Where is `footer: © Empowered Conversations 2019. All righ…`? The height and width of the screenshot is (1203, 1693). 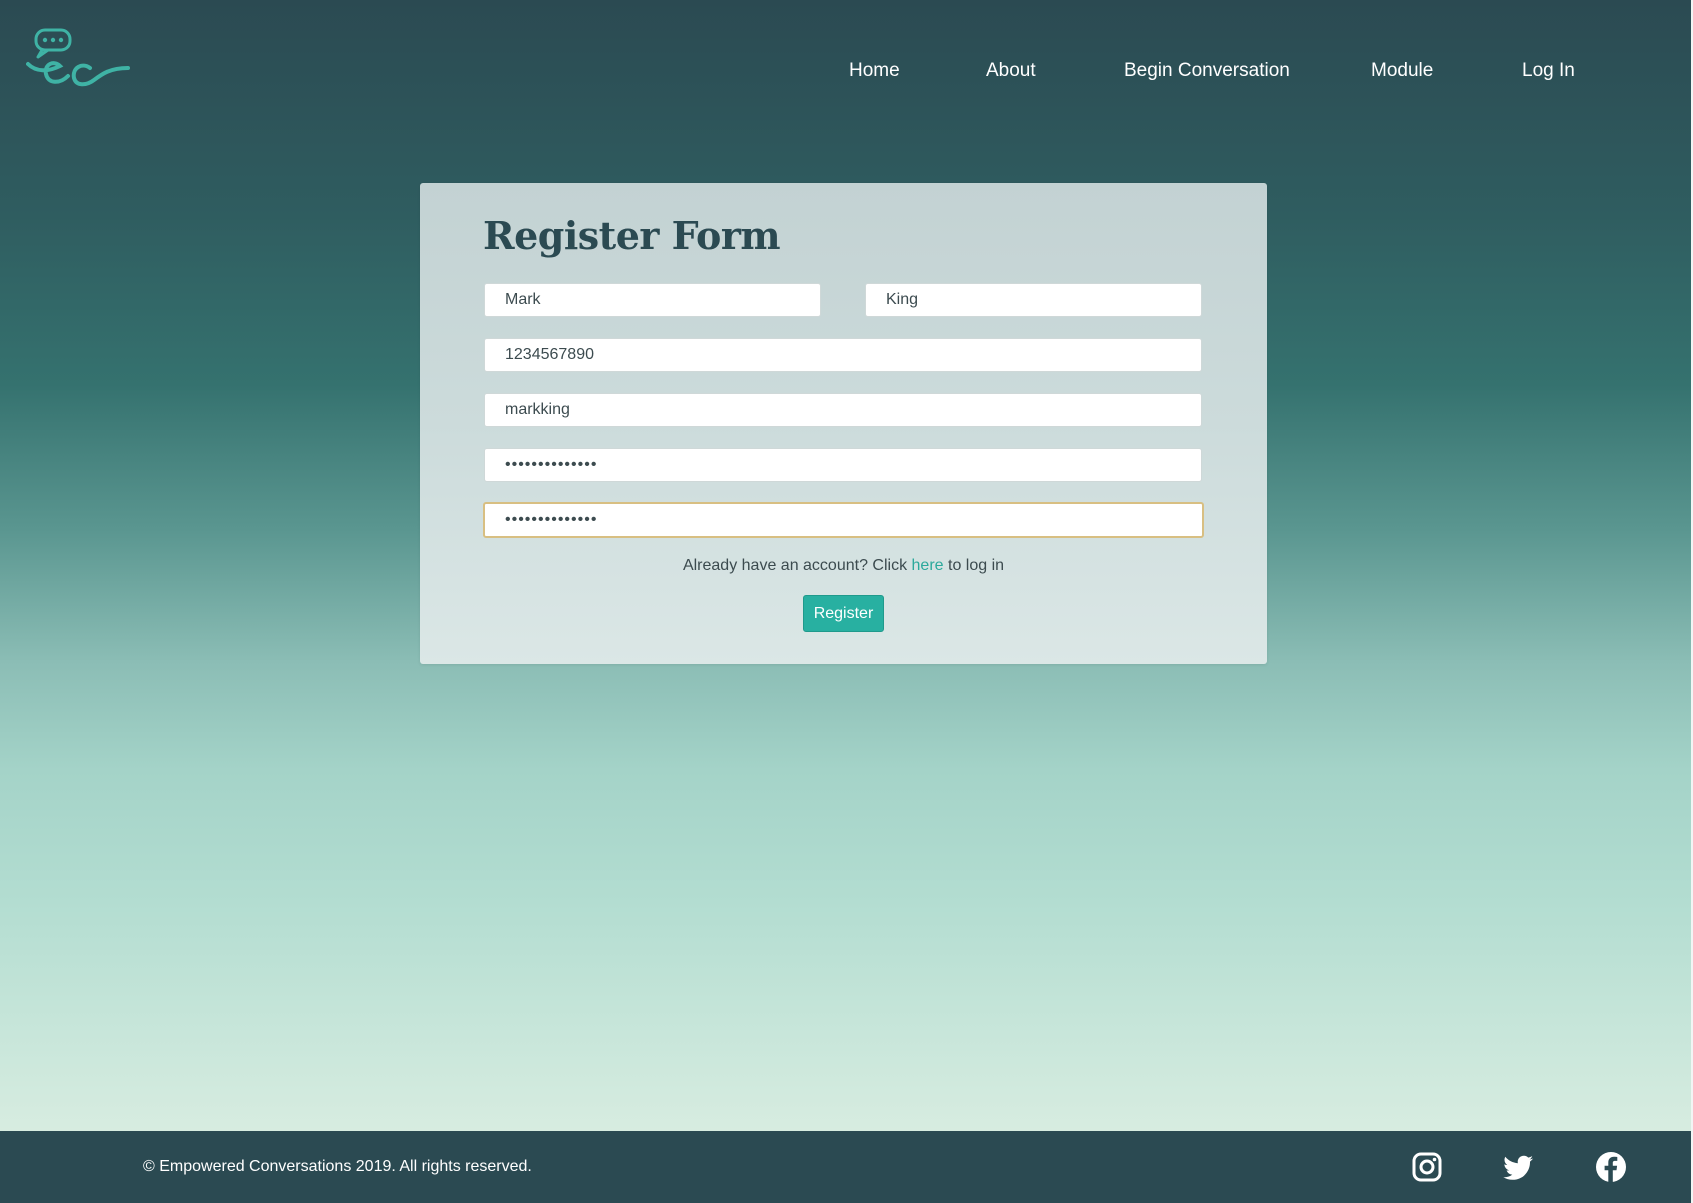
footer: © Empowered Conversations 2019. All righ… is located at coordinates (846, 1167).